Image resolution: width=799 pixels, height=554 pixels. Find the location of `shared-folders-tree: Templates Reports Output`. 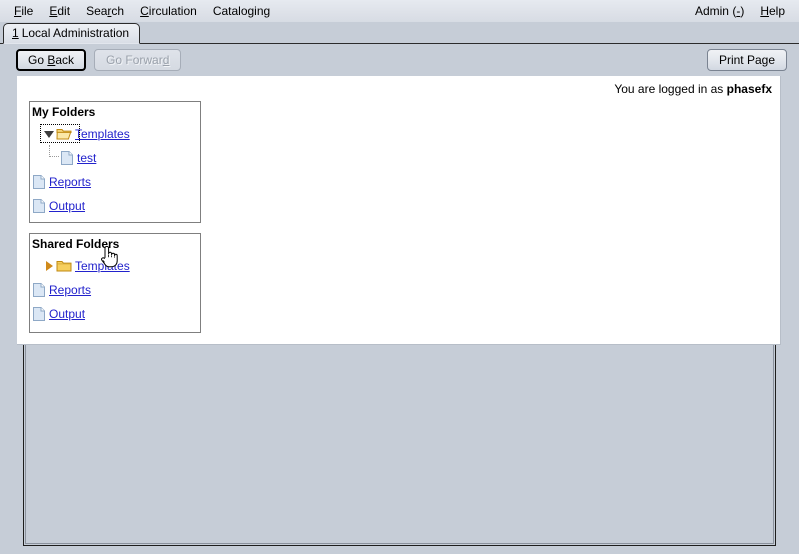

shared-folders-tree: Templates Reports Output is located at coordinates (115, 290).